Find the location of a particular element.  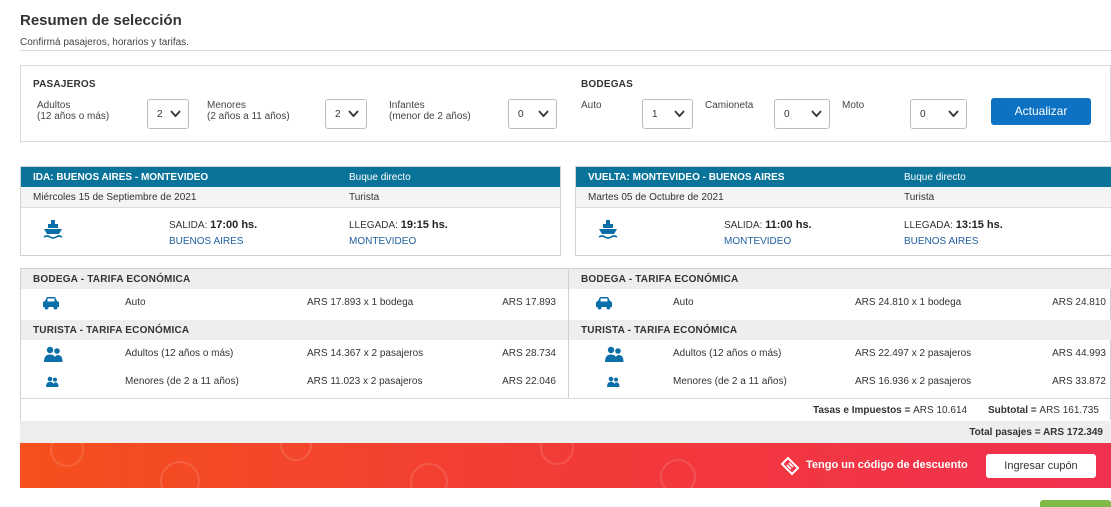

passengers-section-label: PASAJEROS is located at coordinates (64, 84).